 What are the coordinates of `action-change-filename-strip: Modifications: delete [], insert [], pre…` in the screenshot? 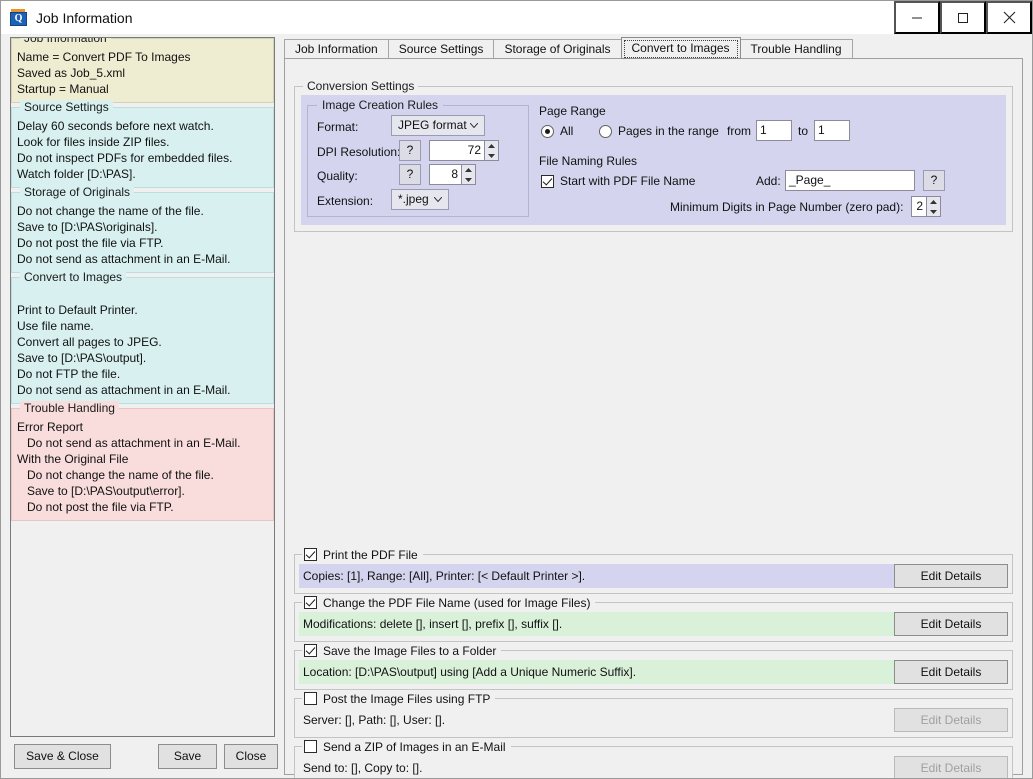 It's located at (653, 624).